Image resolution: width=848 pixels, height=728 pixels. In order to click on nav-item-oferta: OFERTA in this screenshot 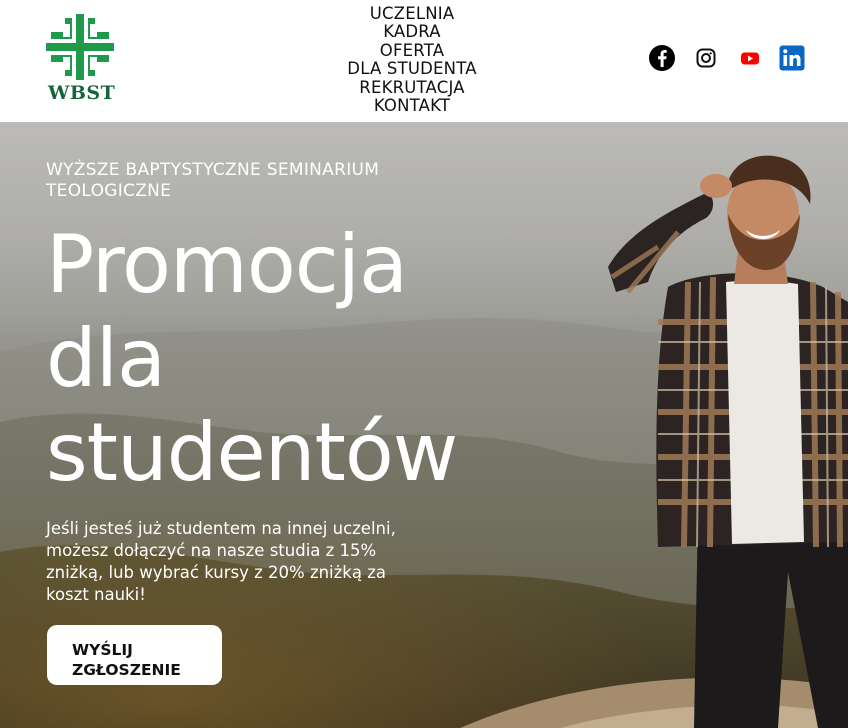, I will do `click(412, 50)`.